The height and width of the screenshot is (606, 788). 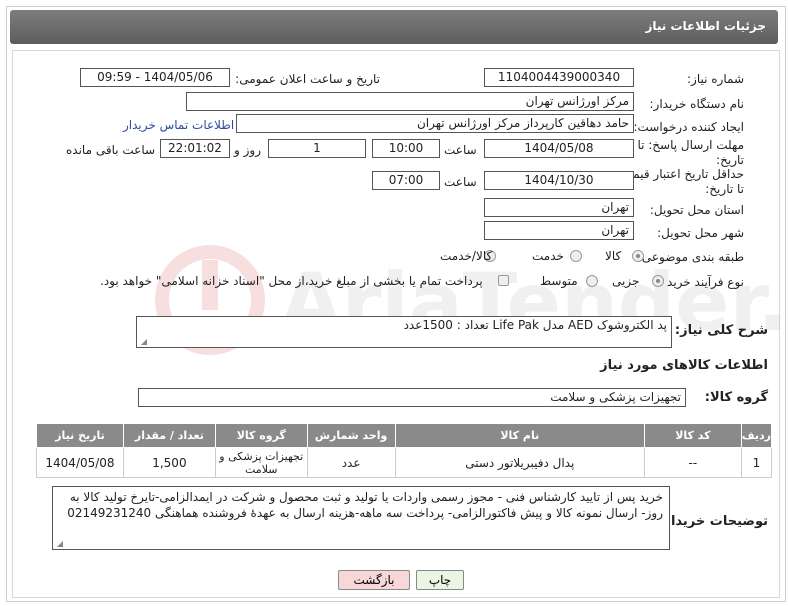 What do you see at coordinates (169, 435) in the screenshot?
I see `col-quantity: تعداد / مقدار` at bounding box center [169, 435].